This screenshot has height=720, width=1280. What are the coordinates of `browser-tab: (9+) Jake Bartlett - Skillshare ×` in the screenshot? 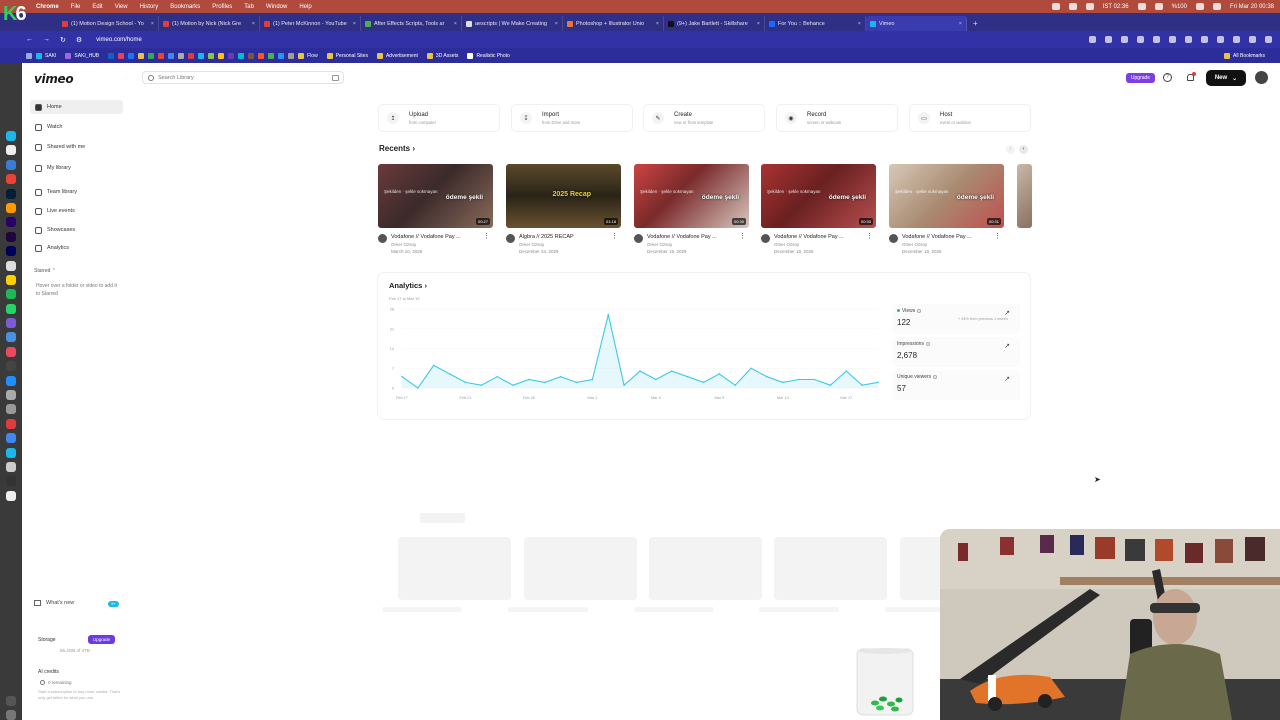 It's located at (714, 23).